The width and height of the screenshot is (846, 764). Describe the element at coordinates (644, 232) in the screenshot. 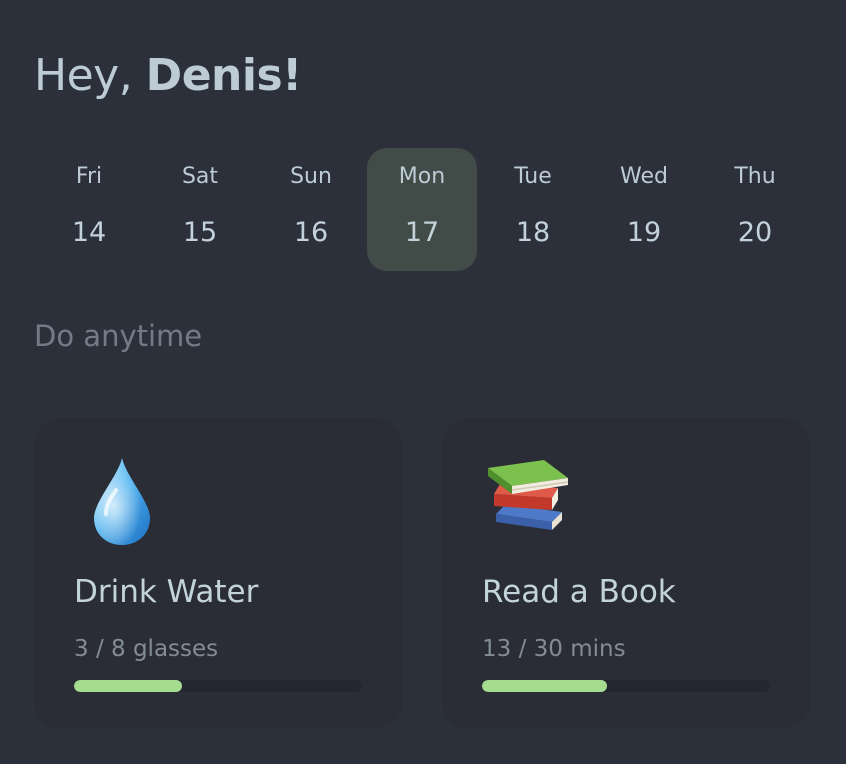

I see `day-number: 19` at that location.